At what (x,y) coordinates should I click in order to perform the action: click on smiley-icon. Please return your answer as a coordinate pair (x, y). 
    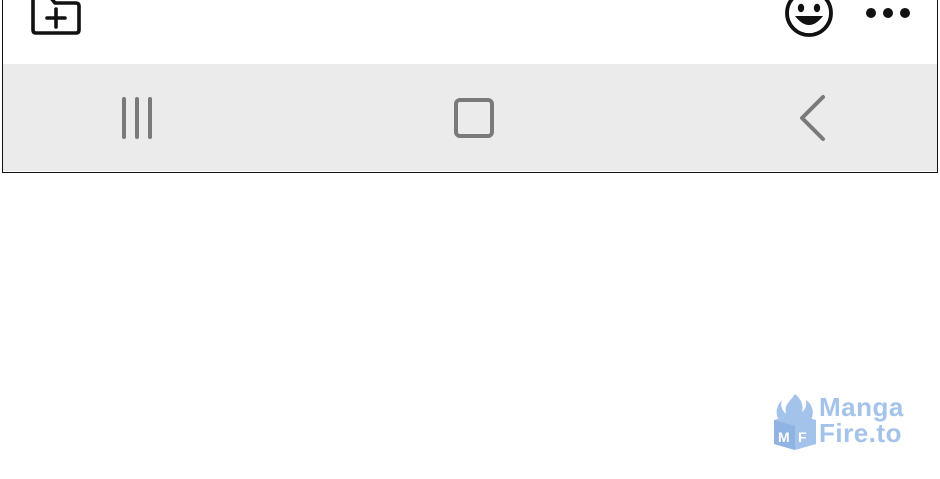
    Looking at the image, I should click on (809, 18).